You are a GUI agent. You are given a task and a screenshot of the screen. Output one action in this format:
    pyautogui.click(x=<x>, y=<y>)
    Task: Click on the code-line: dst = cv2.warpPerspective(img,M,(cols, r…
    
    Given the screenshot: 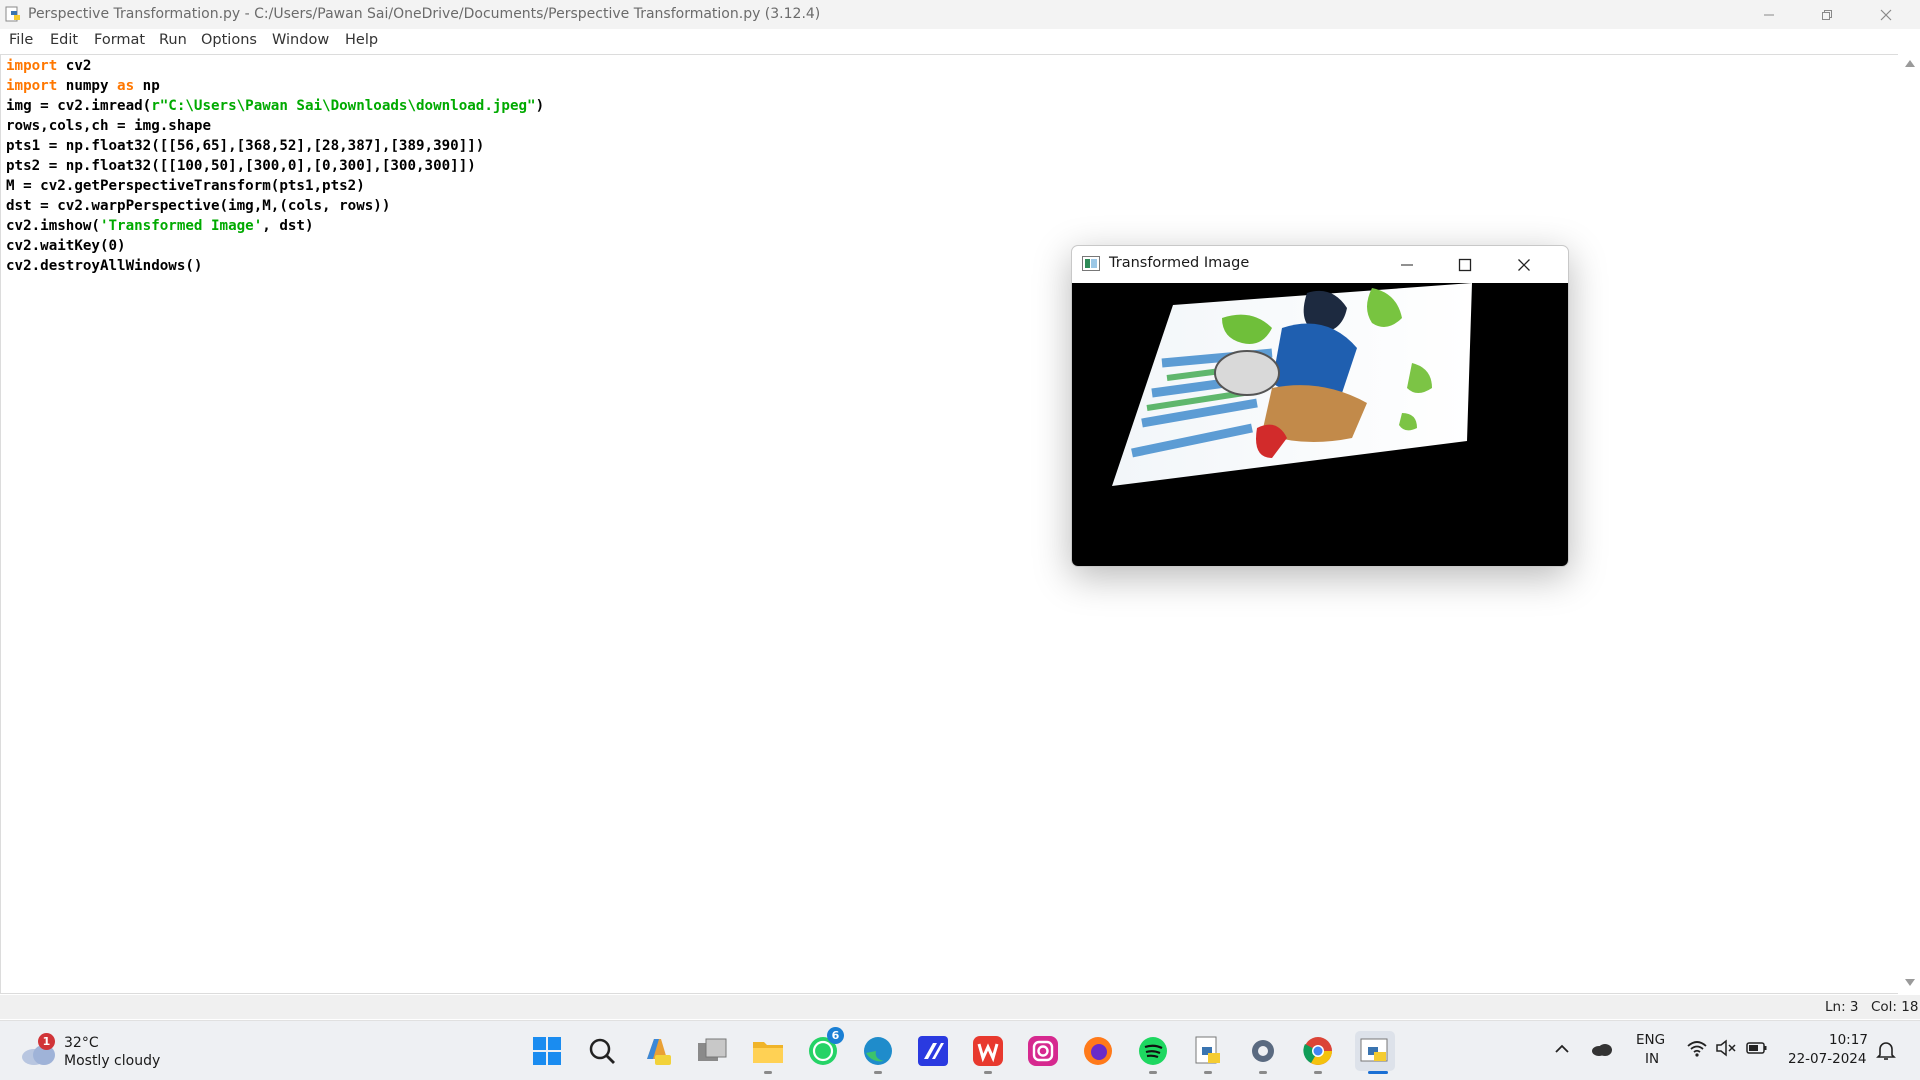 What is the action you would take?
    pyautogui.click(x=275, y=206)
    